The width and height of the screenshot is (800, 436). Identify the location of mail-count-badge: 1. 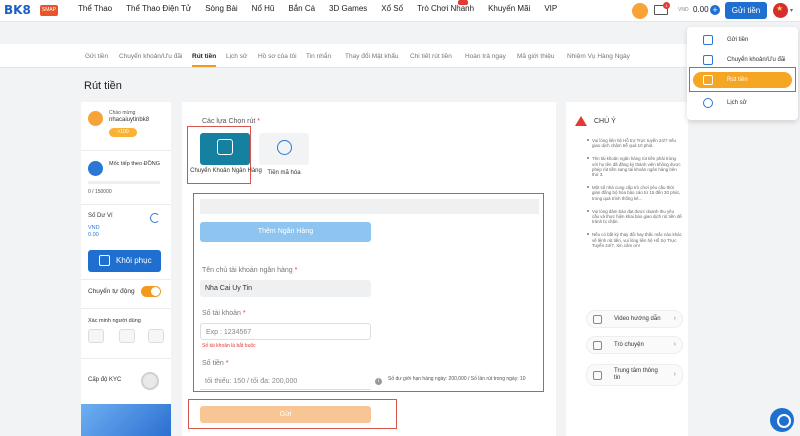
(666, 5).